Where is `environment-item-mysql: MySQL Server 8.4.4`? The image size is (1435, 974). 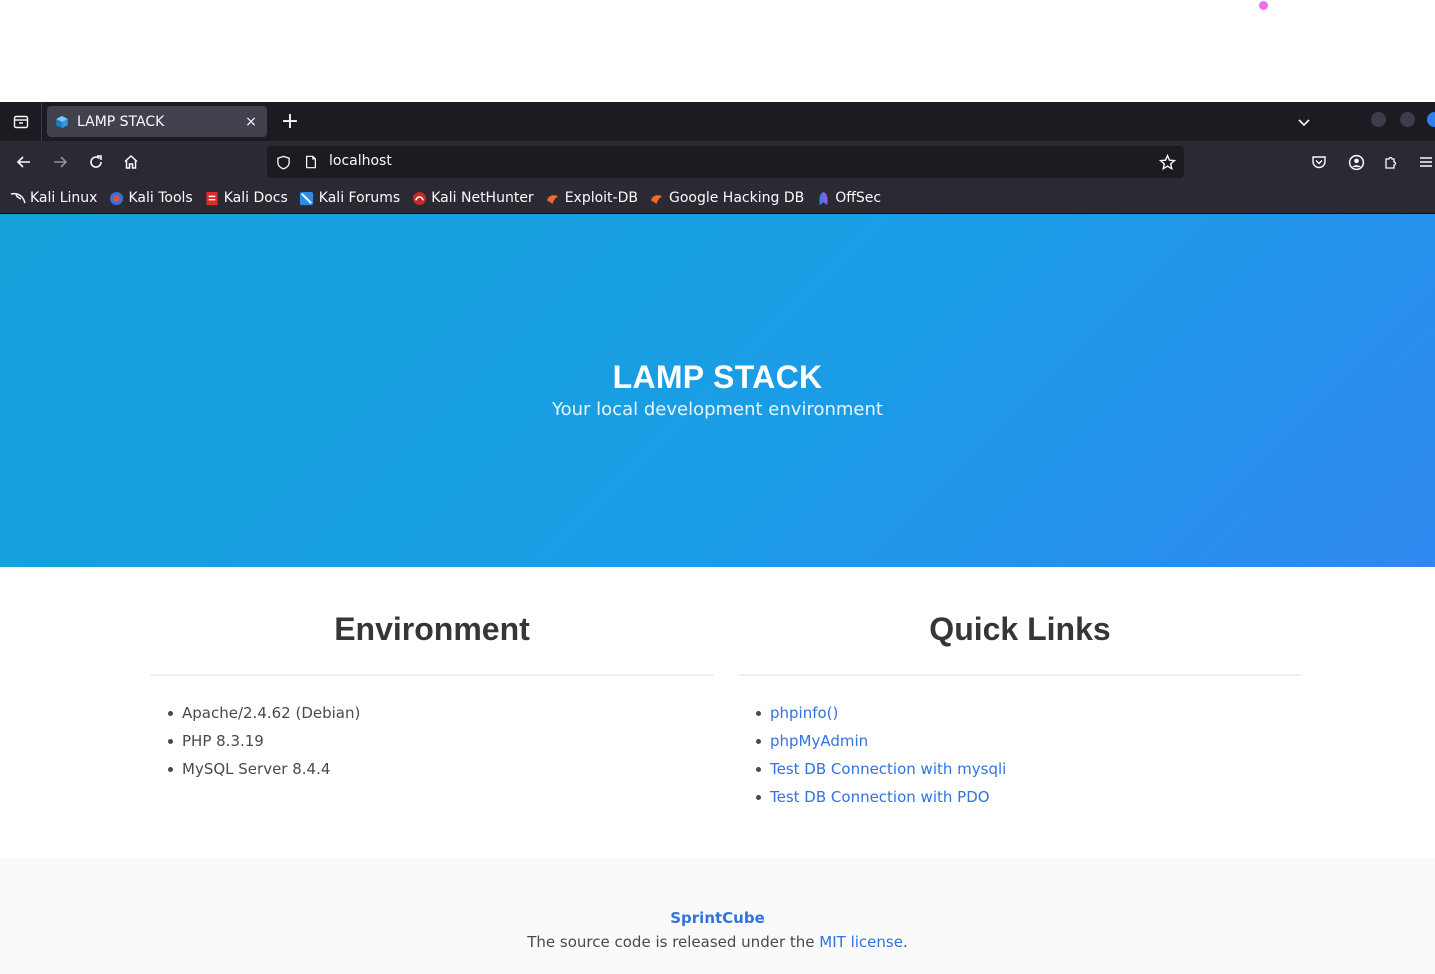
environment-item-mysql: MySQL Server 8.4.4 is located at coordinates (441, 774).